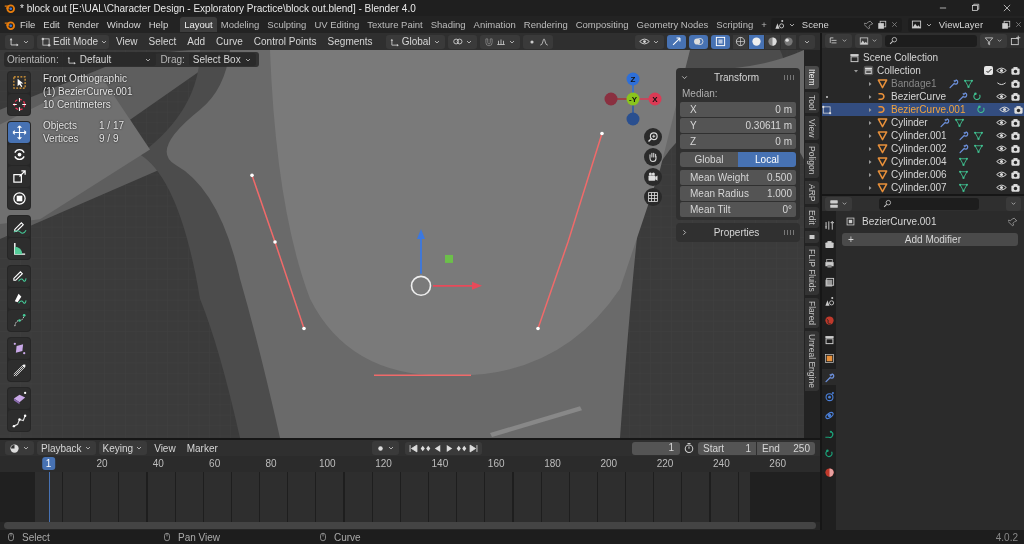 The image size is (1024, 544). What do you see at coordinates (88, 91) in the screenshot?
I see `viewport-info-text: (1) BezierCurve.001` at bounding box center [88, 91].